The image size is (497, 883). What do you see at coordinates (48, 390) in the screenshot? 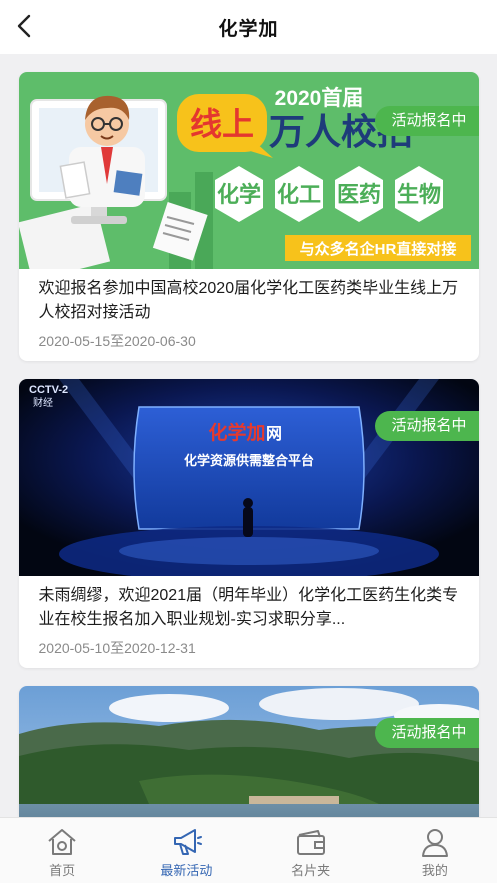
I see `svg-text: CCTV-2` at bounding box center [48, 390].